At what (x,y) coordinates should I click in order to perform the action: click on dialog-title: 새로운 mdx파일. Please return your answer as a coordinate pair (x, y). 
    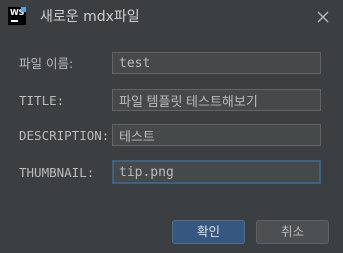
    Looking at the image, I should click on (90, 17).